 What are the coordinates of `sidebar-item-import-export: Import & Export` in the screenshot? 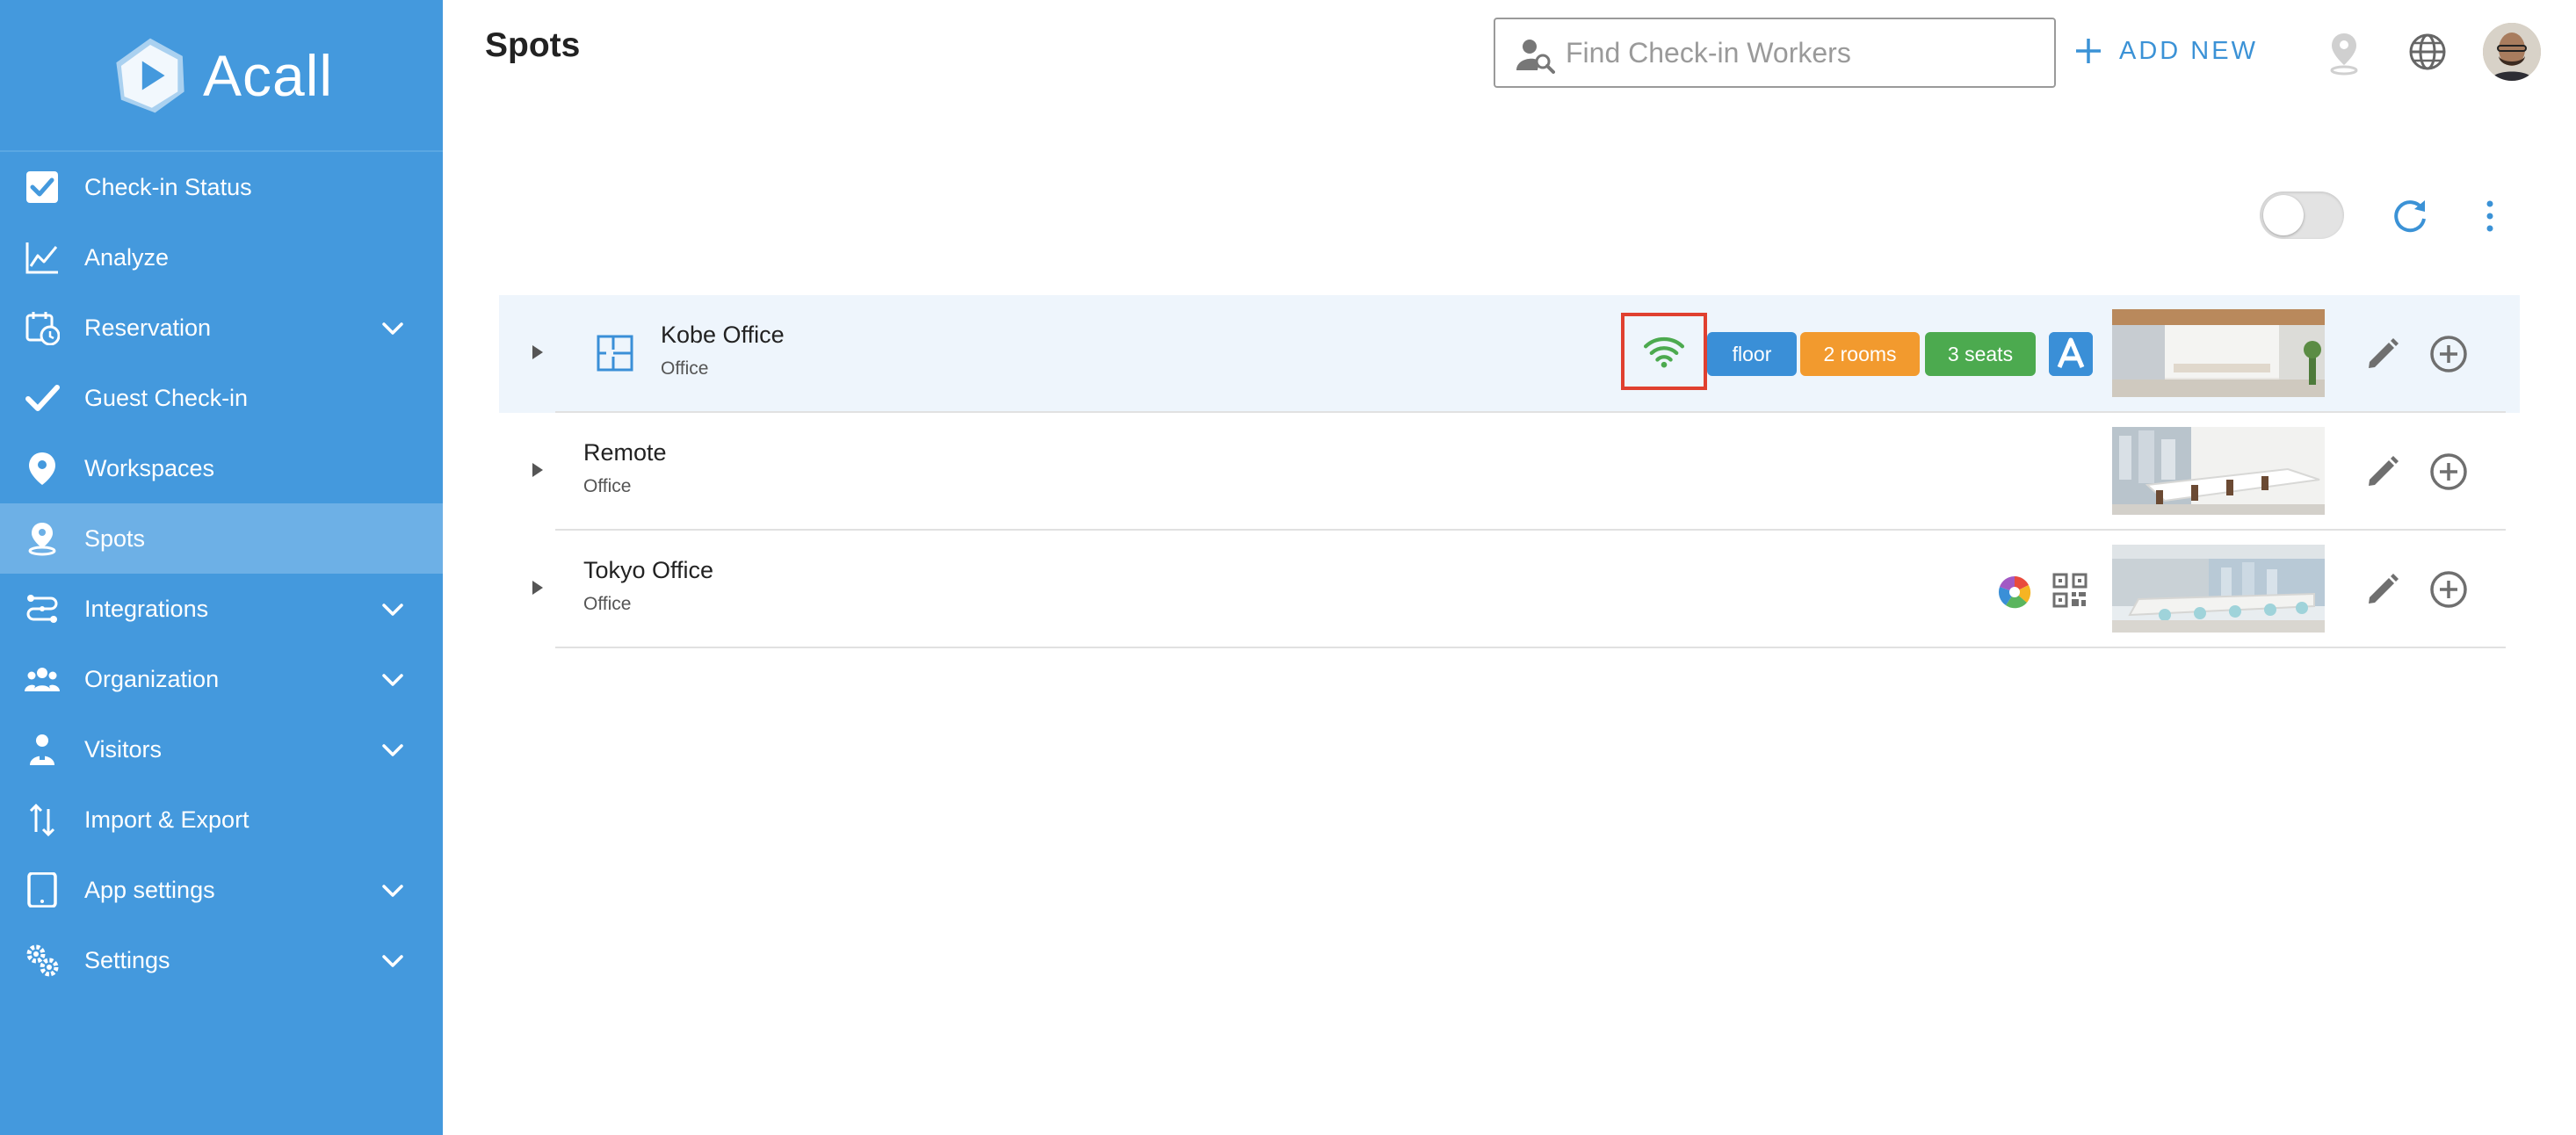 It's located at (221, 819).